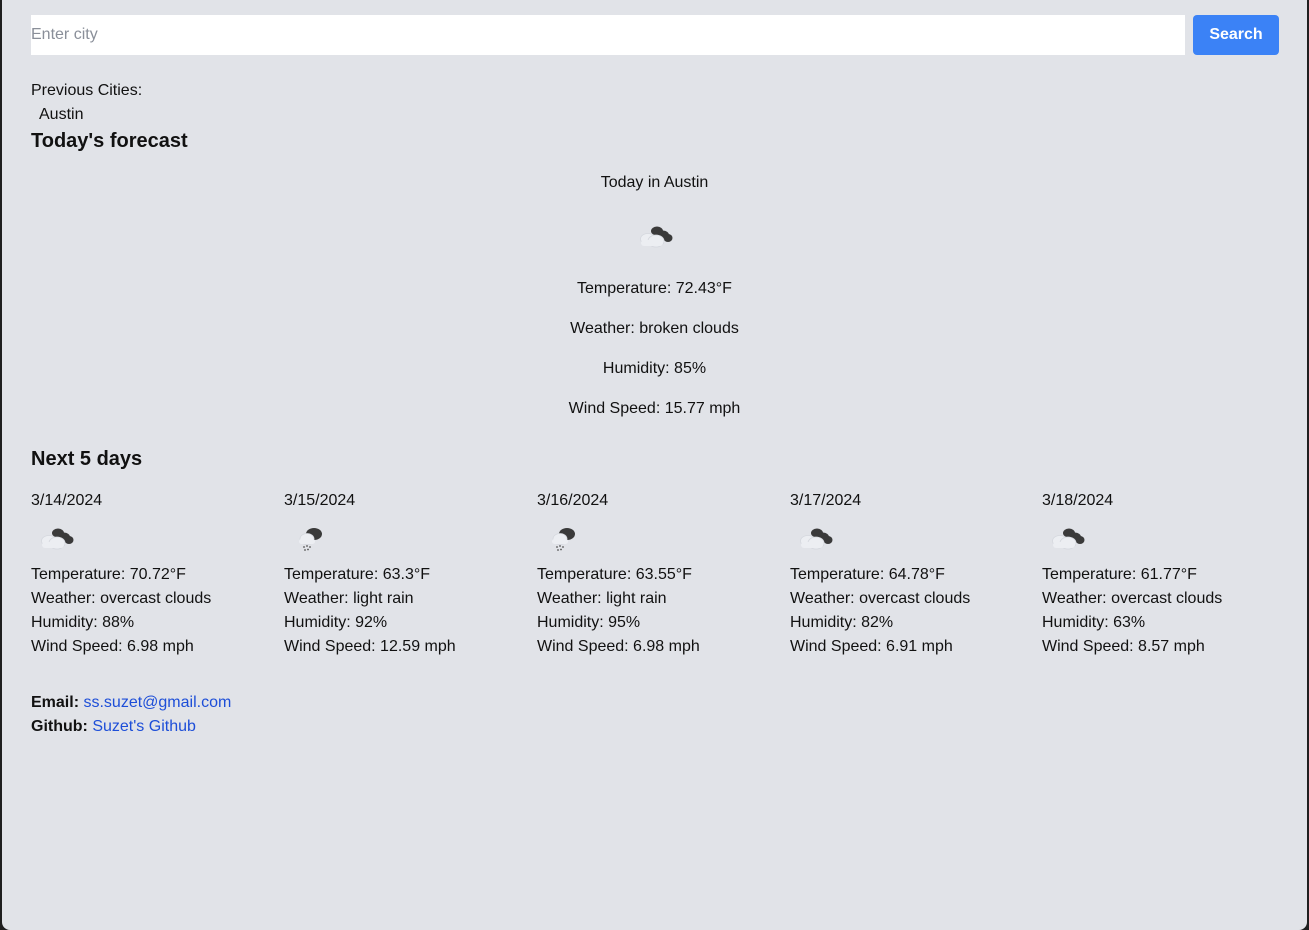  Describe the element at coordinates (144, 726) in the screenshot. I see `github-link: Suzet's Github` at that location.